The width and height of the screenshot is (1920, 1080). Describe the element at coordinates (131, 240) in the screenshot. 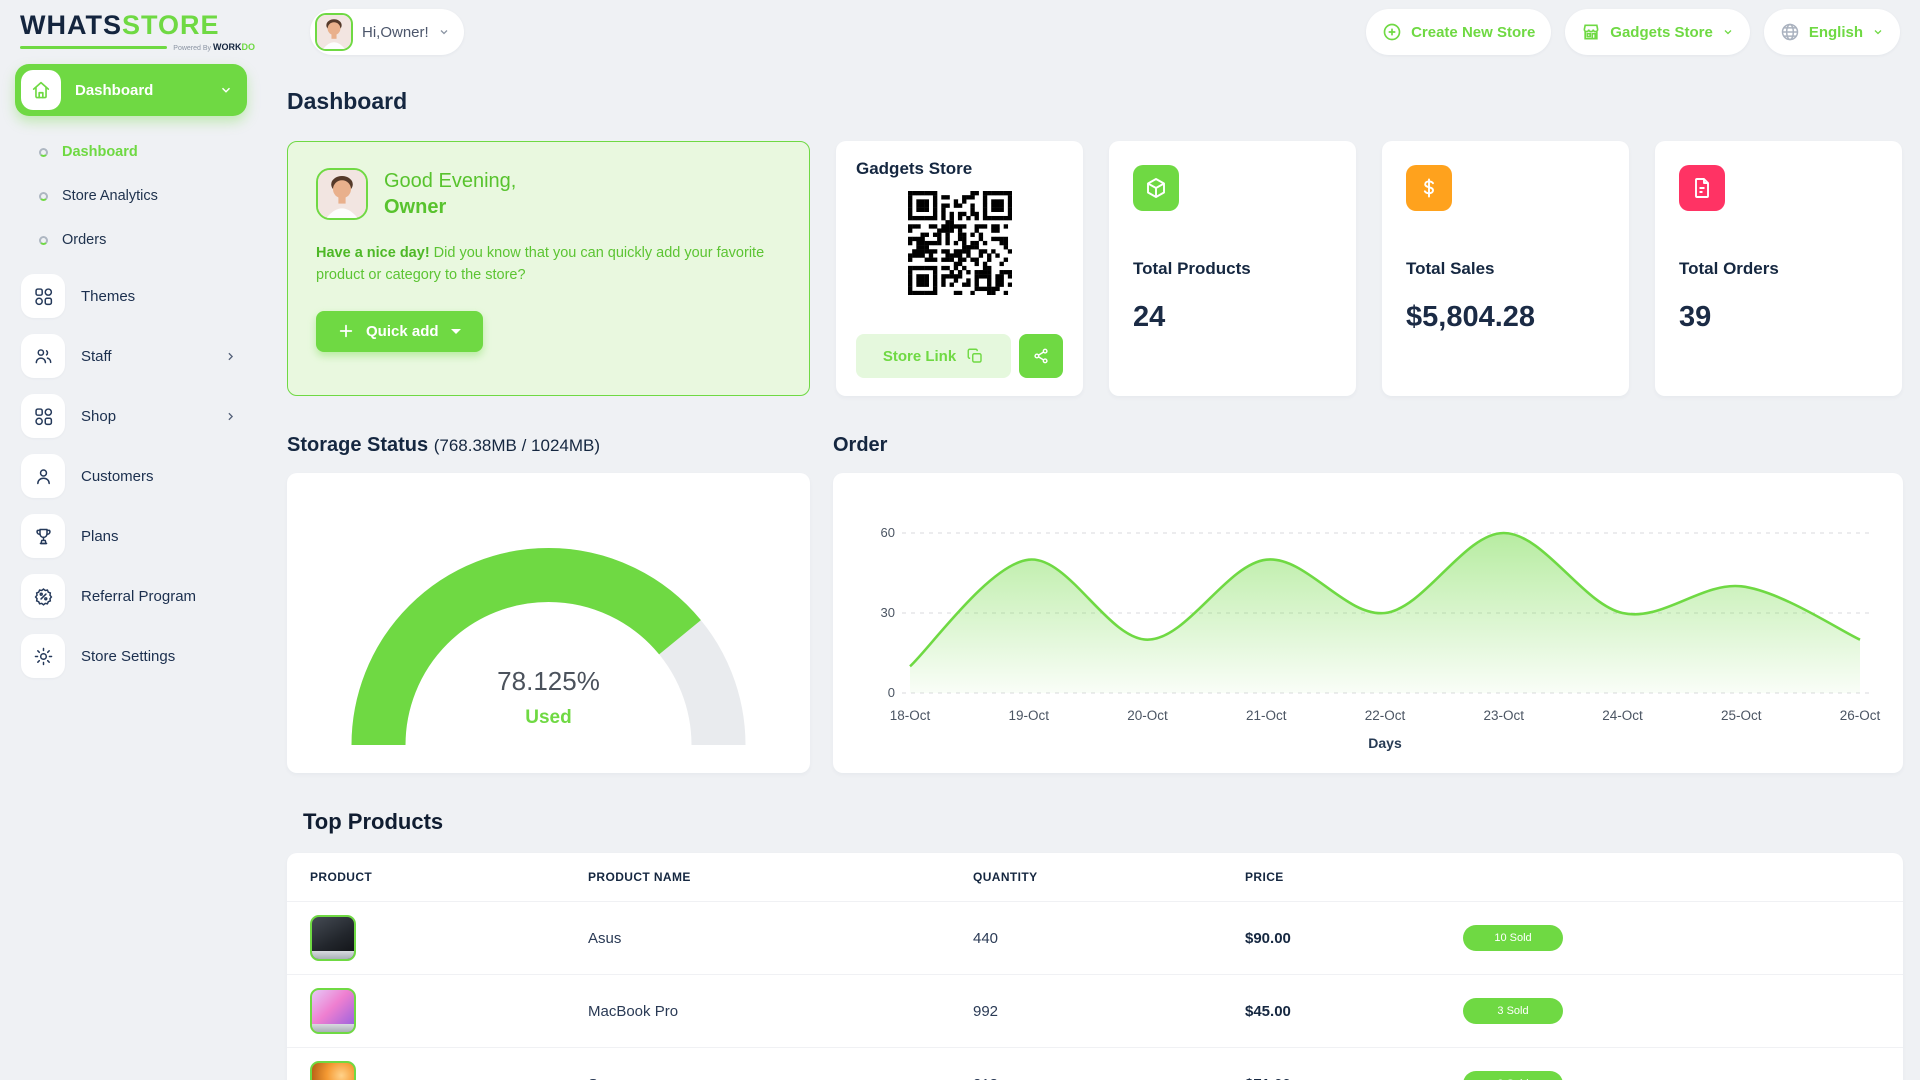

I see `sidebar-item-orders: Orders` at that location.